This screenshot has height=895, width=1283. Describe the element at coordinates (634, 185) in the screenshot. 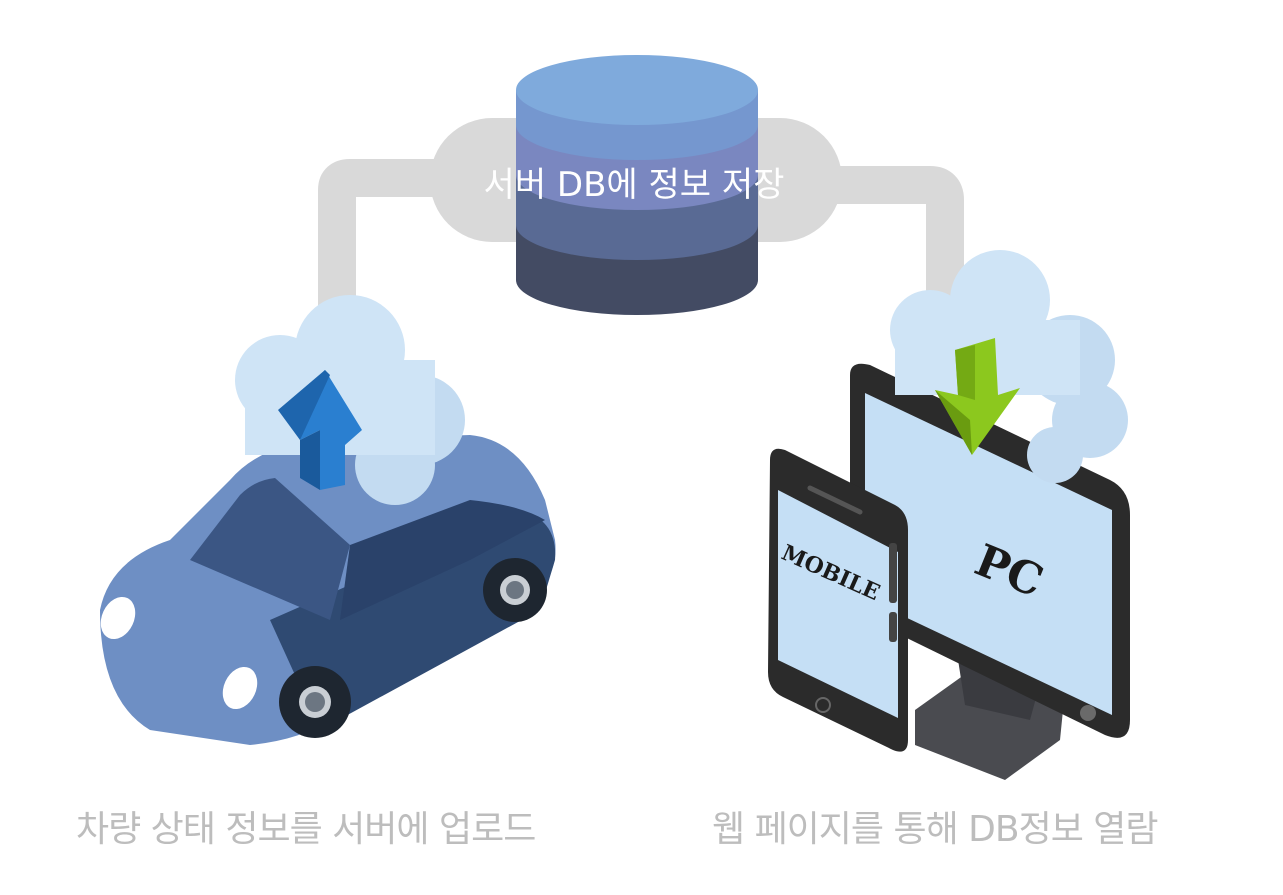

I see `server-label: 서버 DB에 정보 저장` at that location.